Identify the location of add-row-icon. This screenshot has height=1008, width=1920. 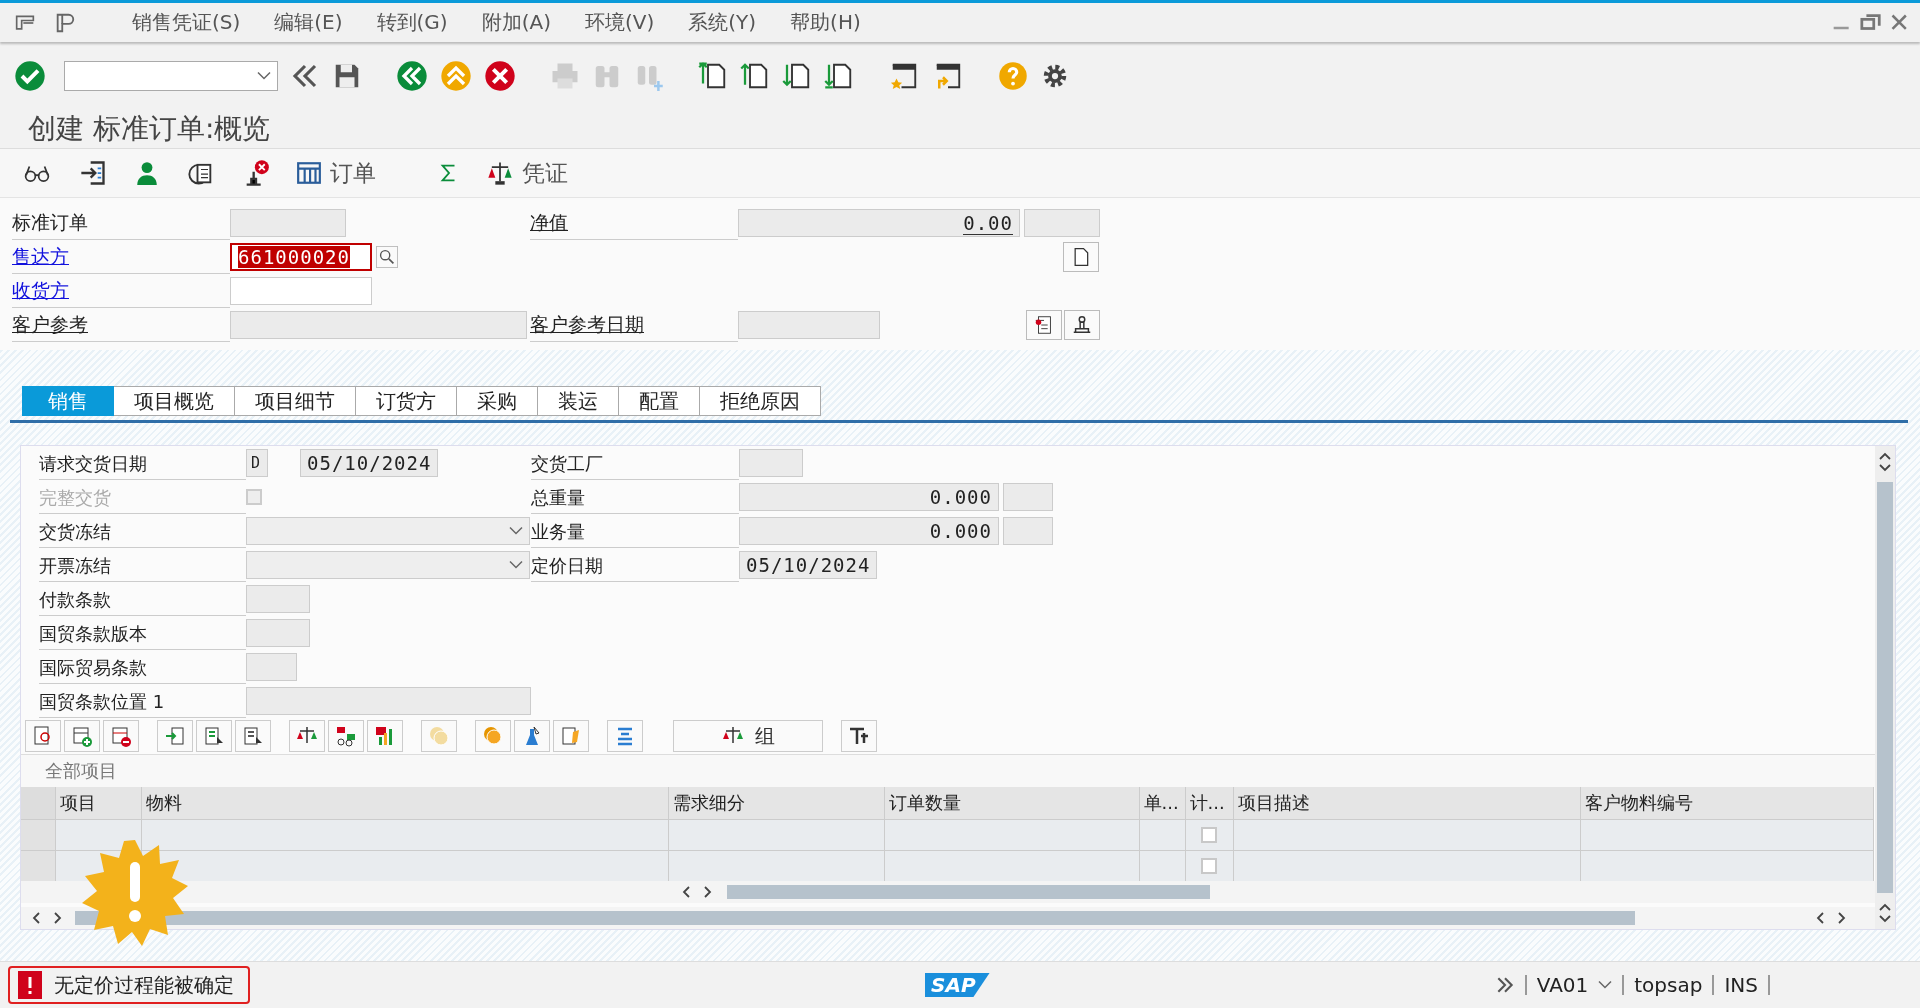
(82, 736).